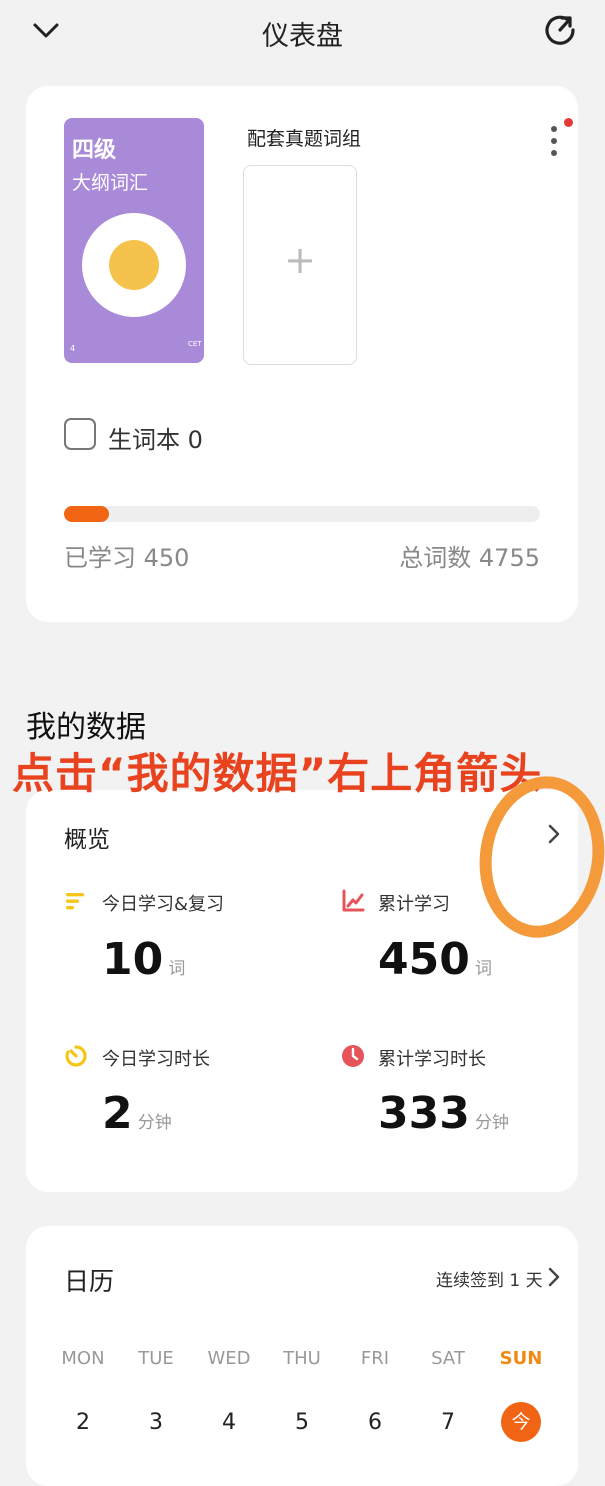 This screenshot has width=605, height=1486. I want to click on stat-total-time: 333 分钟, so click(443, 1113).